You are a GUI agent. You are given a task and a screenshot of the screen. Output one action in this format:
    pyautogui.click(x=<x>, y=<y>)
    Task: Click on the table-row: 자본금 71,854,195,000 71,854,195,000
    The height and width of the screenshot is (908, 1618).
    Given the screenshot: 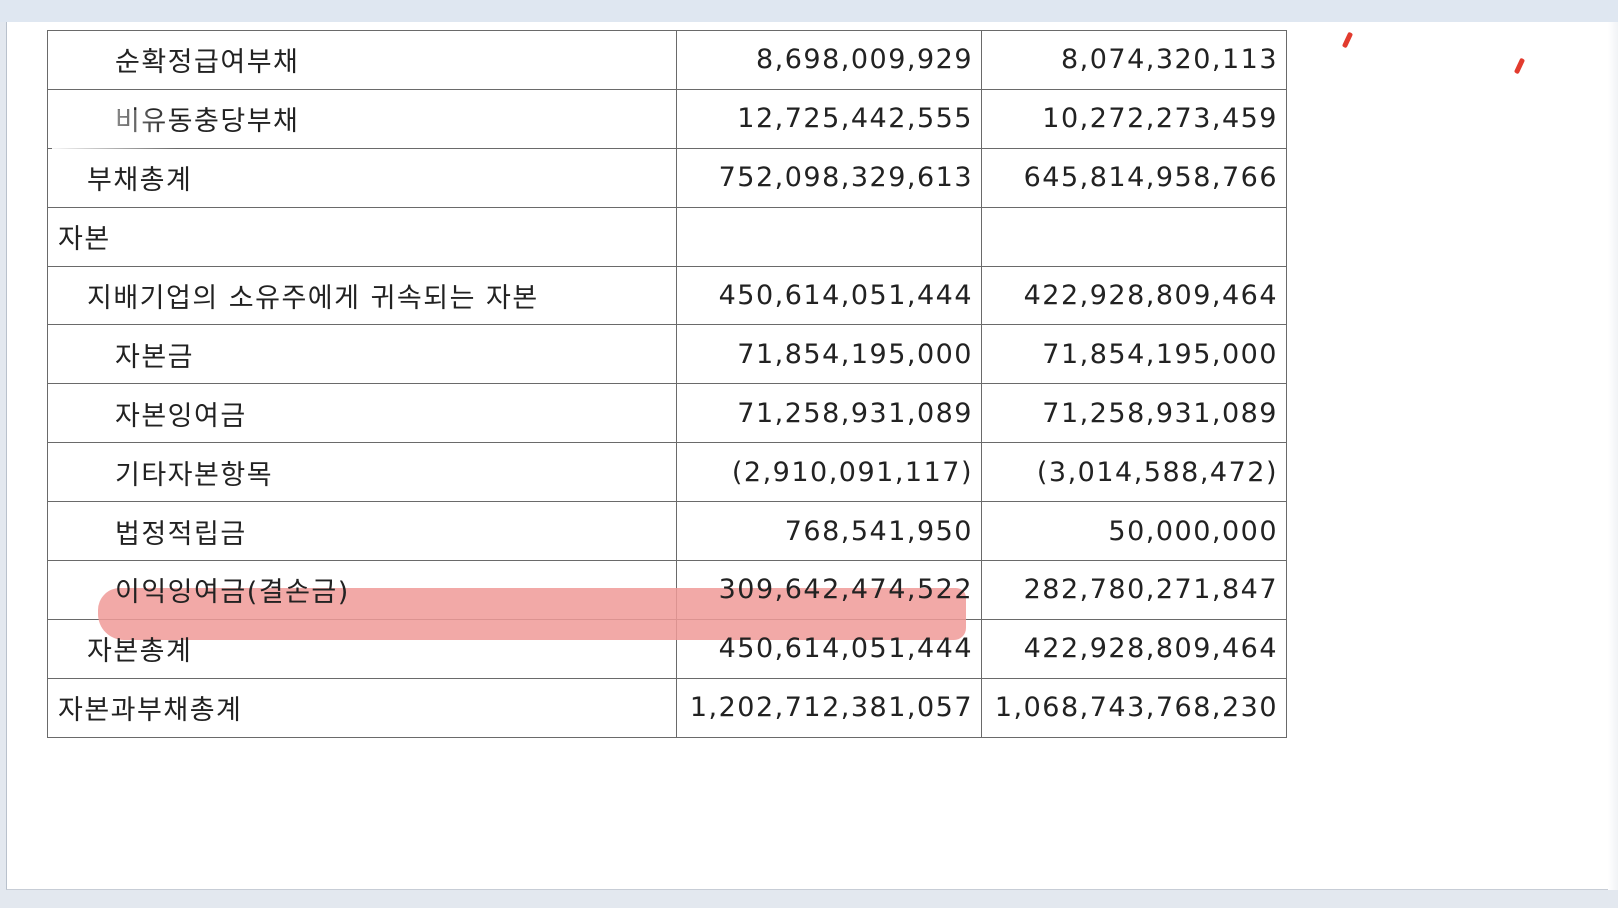 What is the action you would take?
    pyautogui.click(x=667, y=354)
    